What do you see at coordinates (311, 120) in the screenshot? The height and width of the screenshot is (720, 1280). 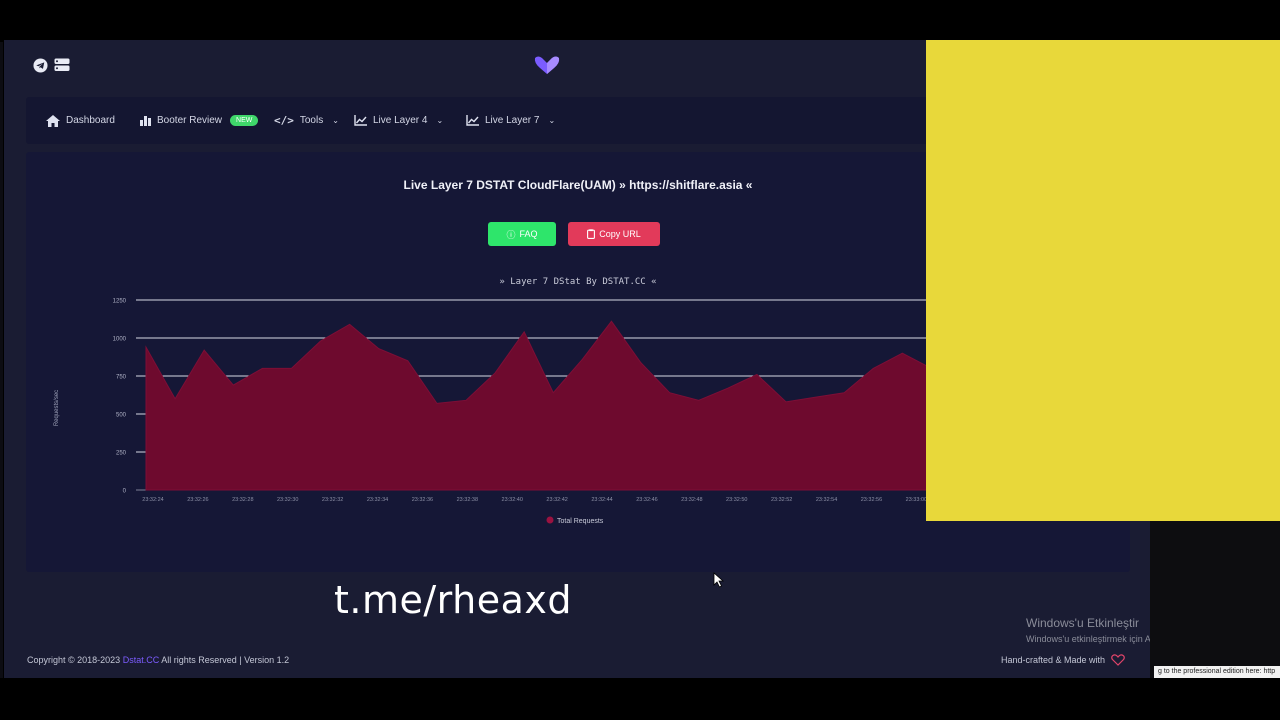 I see `nav-tools-label: Tools` at bounding box center [311, 120].